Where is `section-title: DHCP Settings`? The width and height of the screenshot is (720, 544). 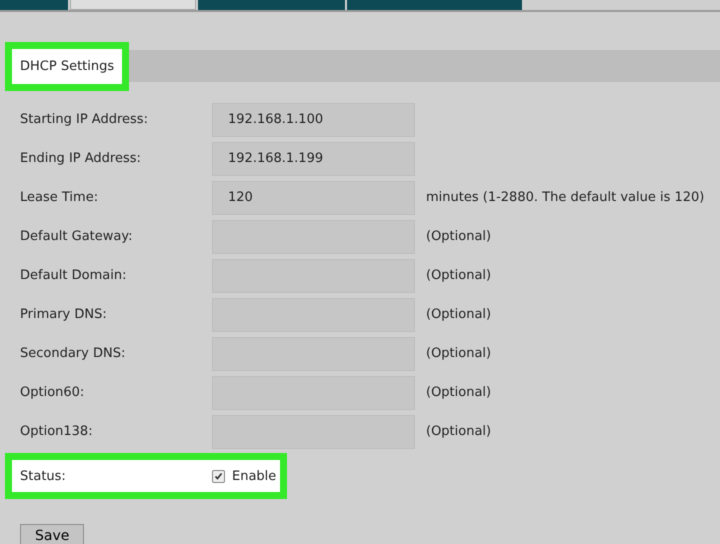 section-title: DHCP Settings is located at coordinates (67, 66).